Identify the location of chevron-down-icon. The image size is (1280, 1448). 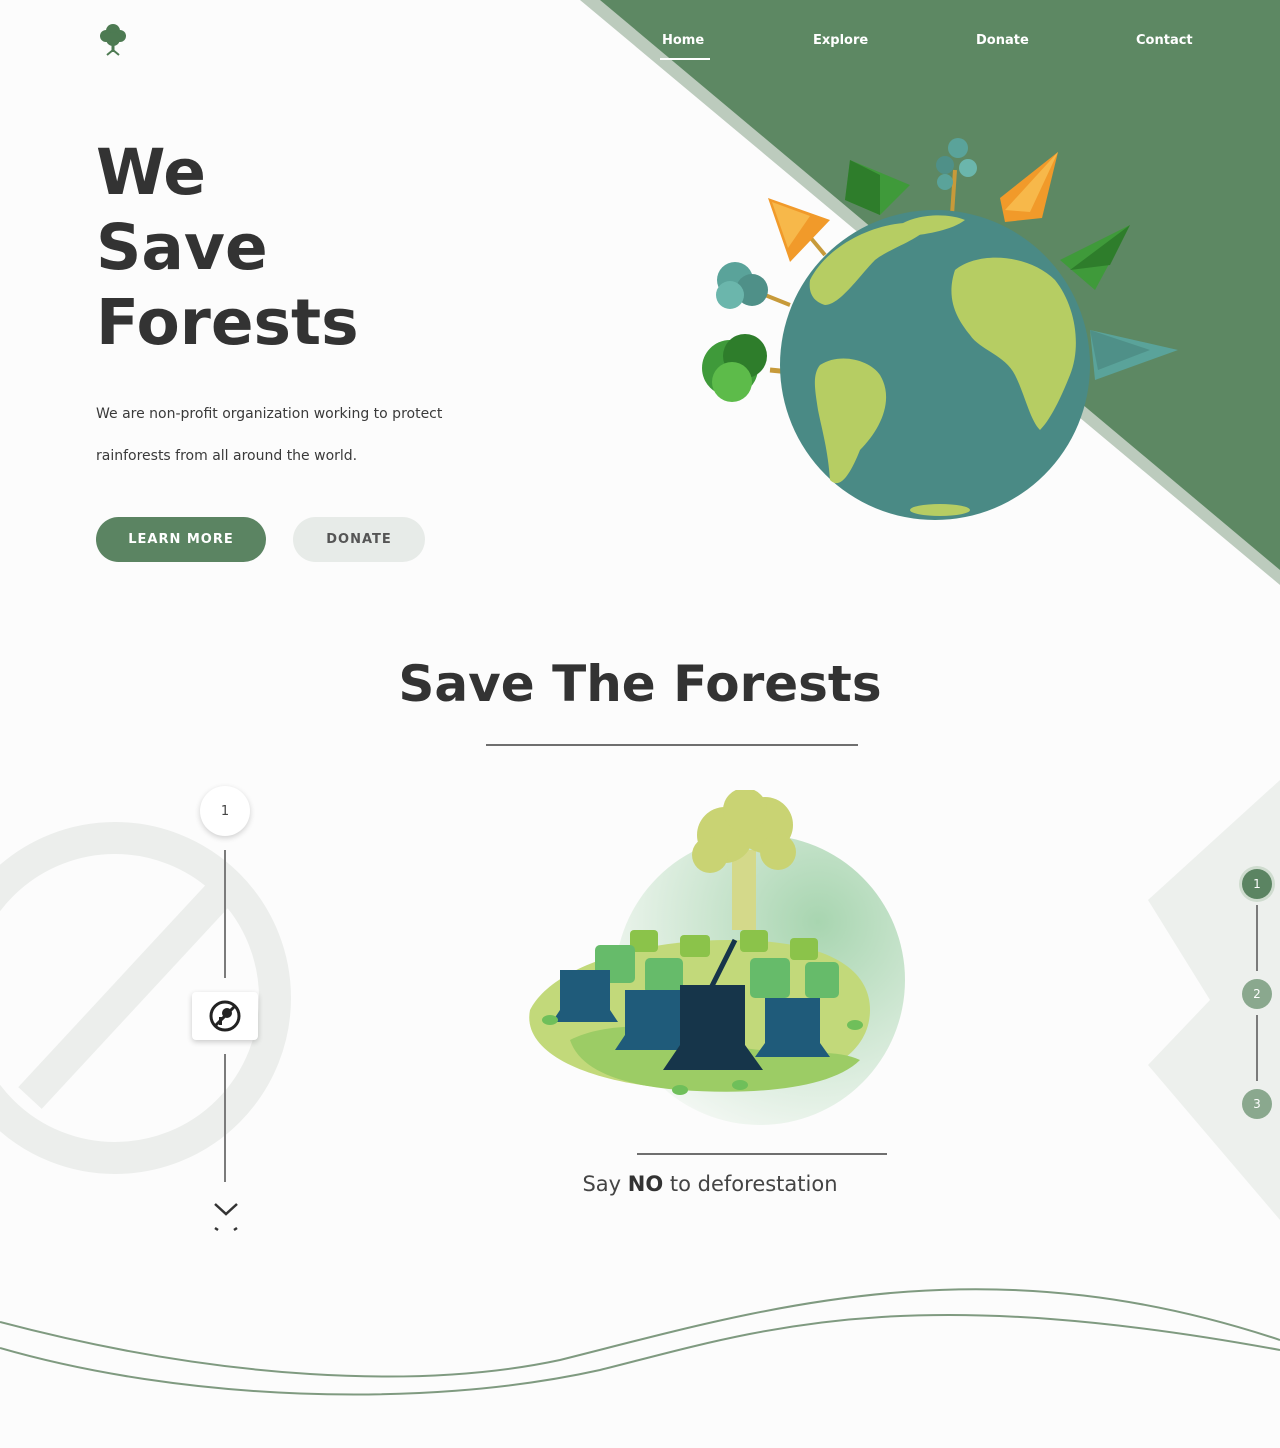
(226, 1216).